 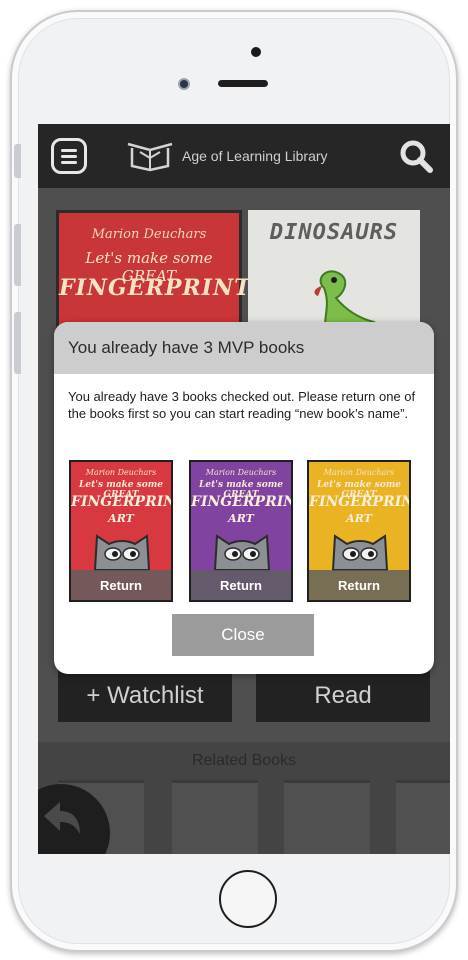 I want to click on close-button: Close, so click(x=243, y=635).